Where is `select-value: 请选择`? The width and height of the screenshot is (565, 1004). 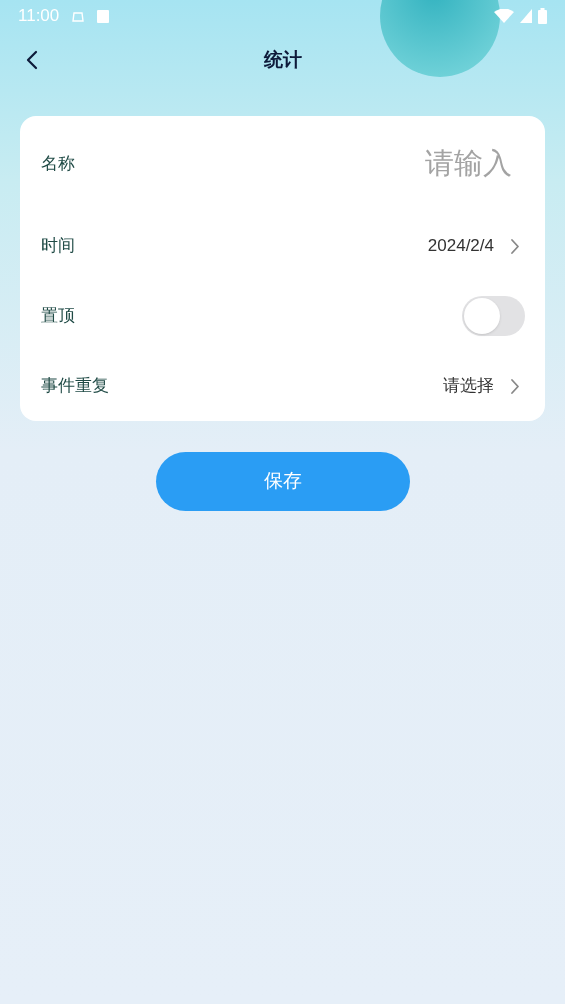
select-value: 请选择 is located at coordinates (468, 386).